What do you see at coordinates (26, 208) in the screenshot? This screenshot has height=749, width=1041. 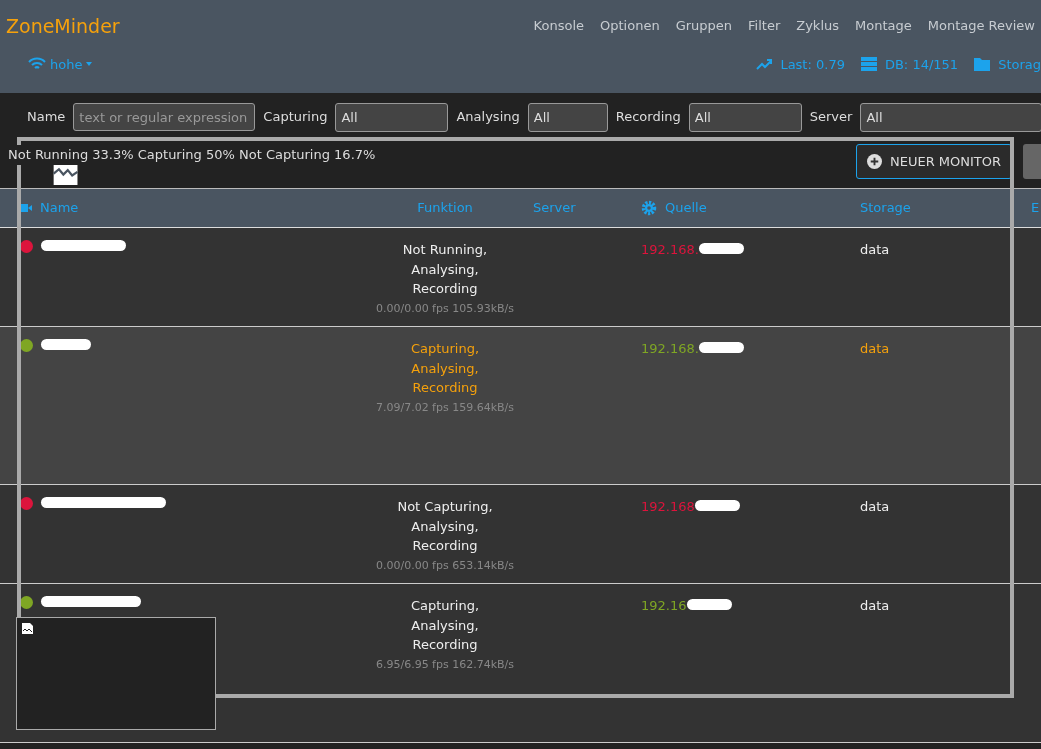 I see `camera-icon` at bounding box center [26, 208].